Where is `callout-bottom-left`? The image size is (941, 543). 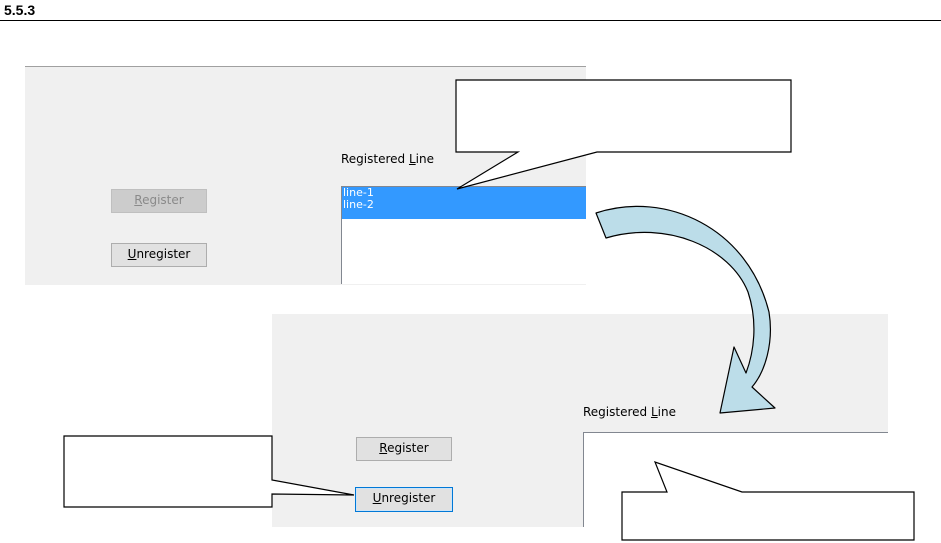
callout-bottom-left is located at coordinates (209, 471).